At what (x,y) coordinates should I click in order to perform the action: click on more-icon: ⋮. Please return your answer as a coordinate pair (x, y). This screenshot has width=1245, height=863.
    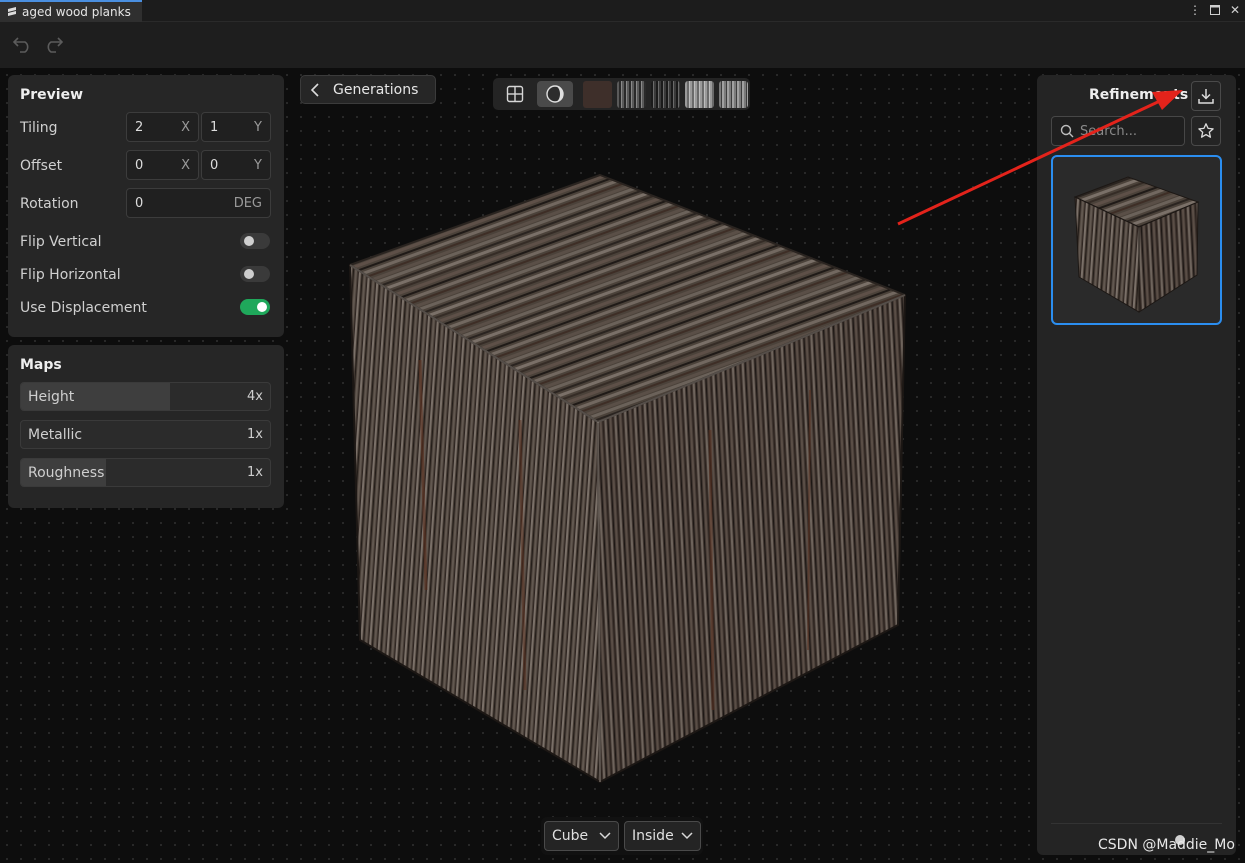
    Looking at the image, I should click on (1195, 10).